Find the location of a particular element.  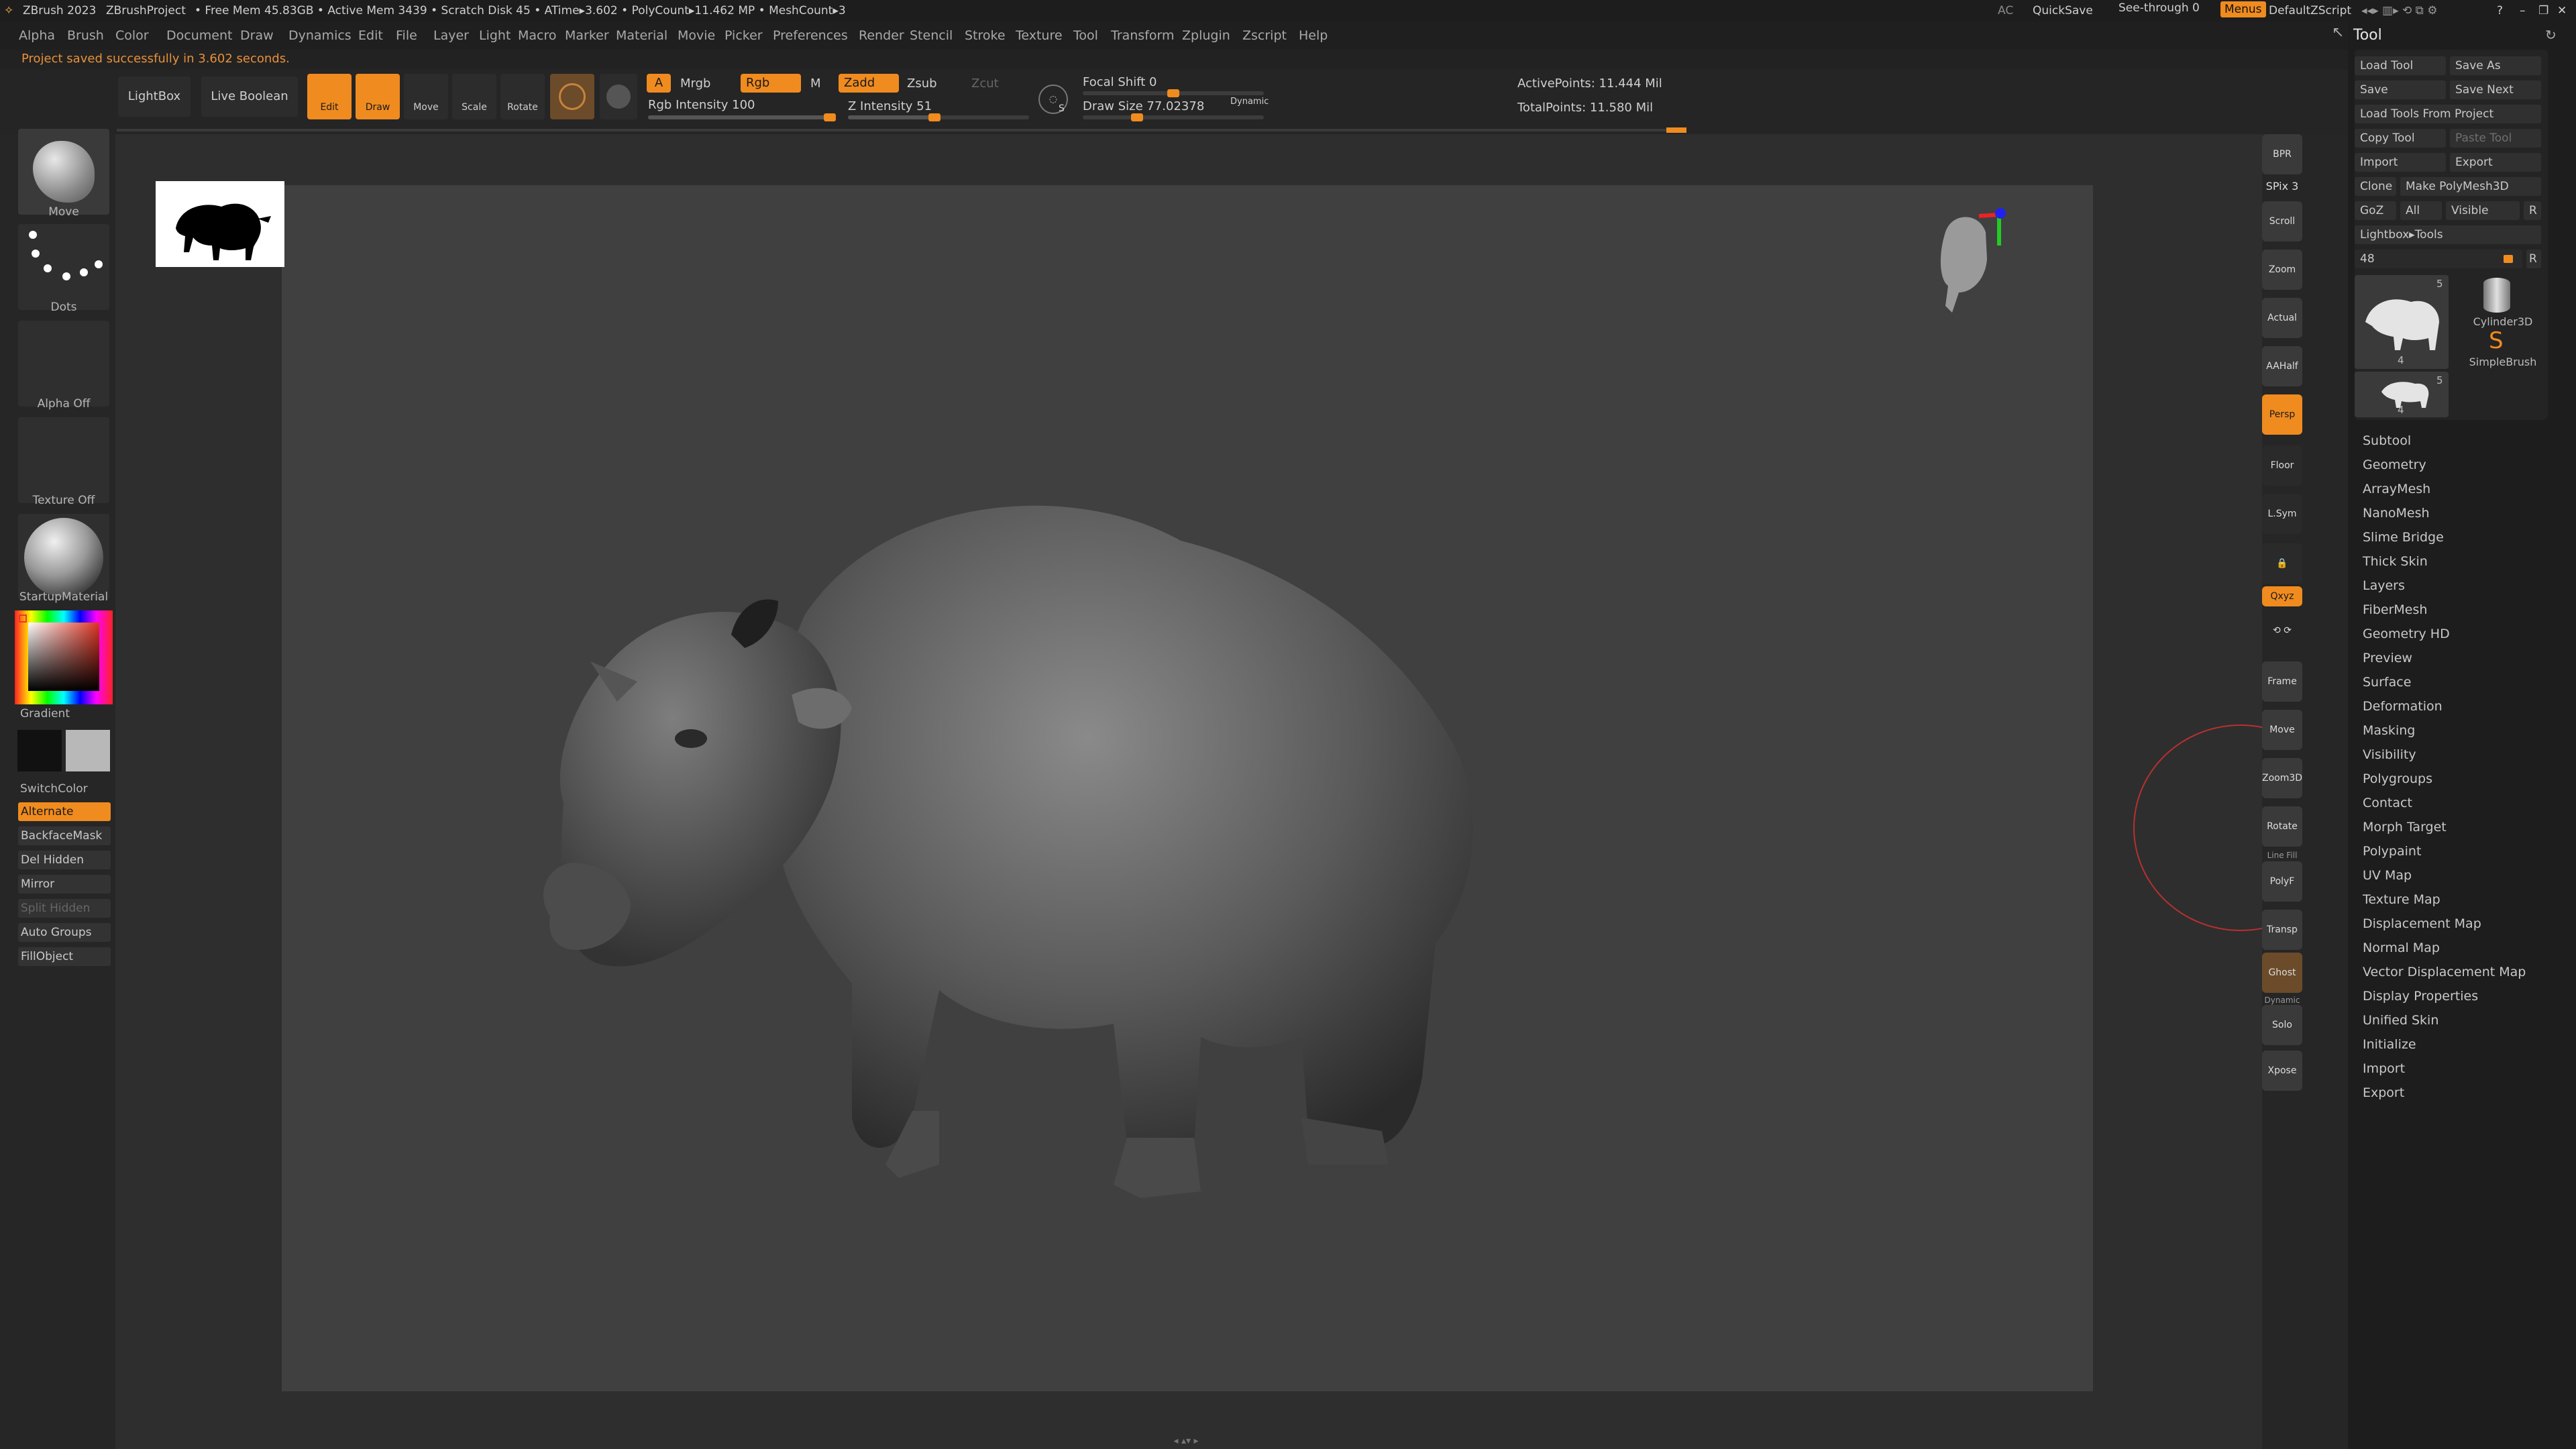

close-icon: ✕ is located at coordinates (2562, 10).